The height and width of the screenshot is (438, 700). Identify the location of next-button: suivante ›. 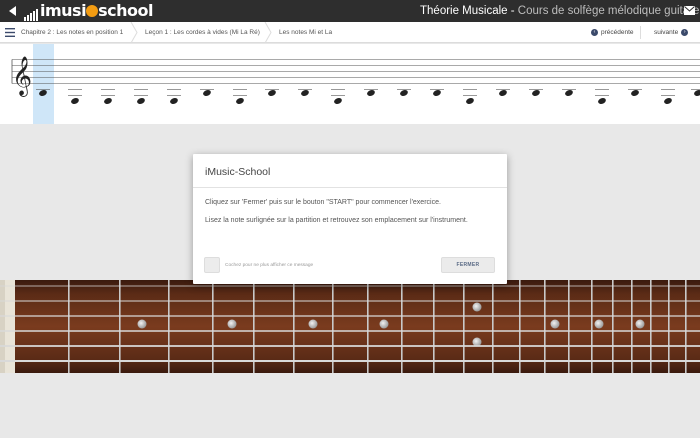
(671, 32).